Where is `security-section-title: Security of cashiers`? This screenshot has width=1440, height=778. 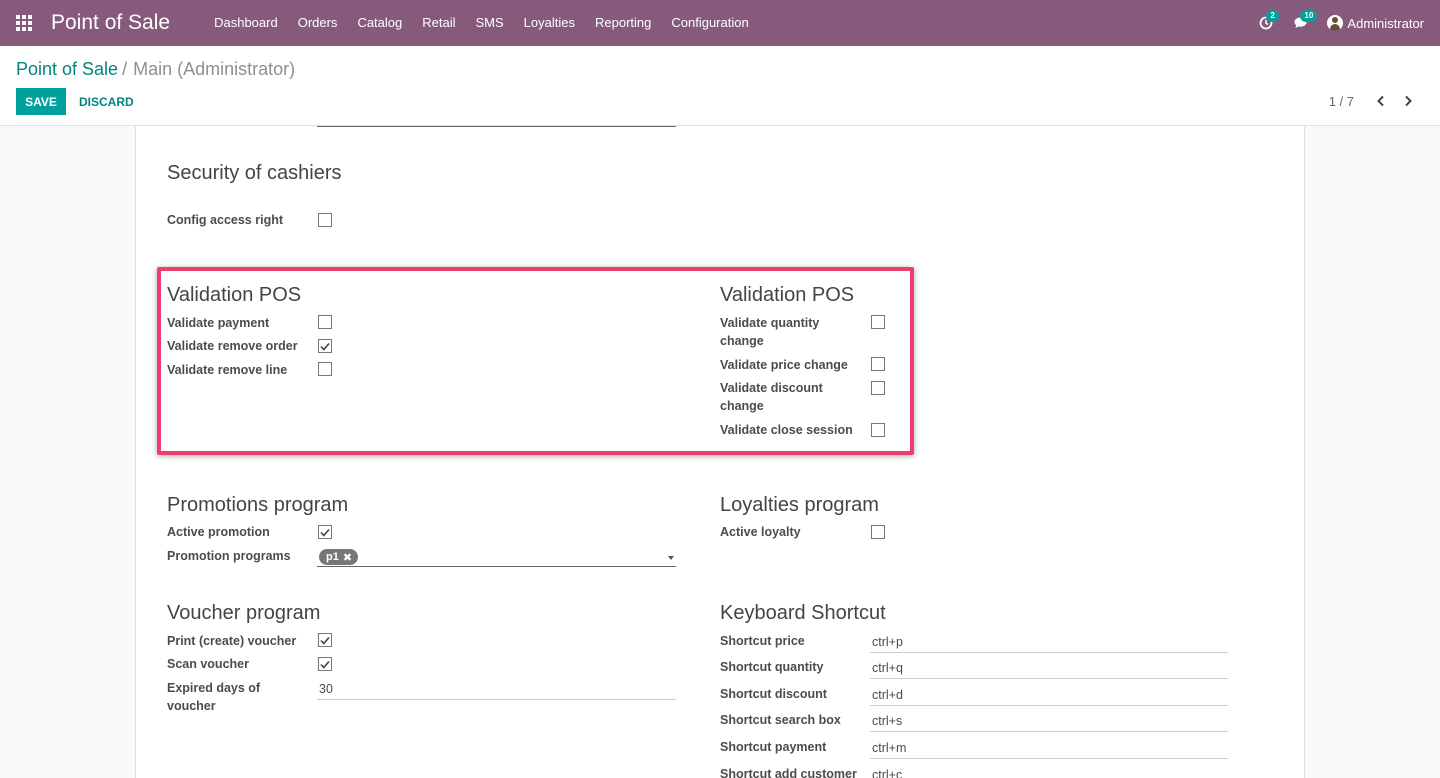 security-section-title: Security of cashiers is located at coordinates (254, 173).